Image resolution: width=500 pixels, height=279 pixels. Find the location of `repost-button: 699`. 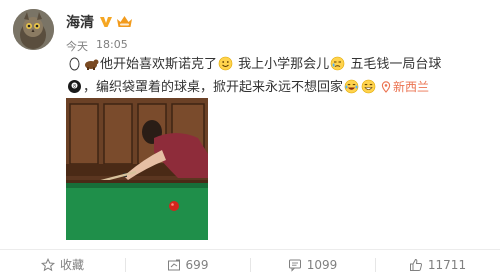

repost-button: 699 is located at coordinates (187, 264).